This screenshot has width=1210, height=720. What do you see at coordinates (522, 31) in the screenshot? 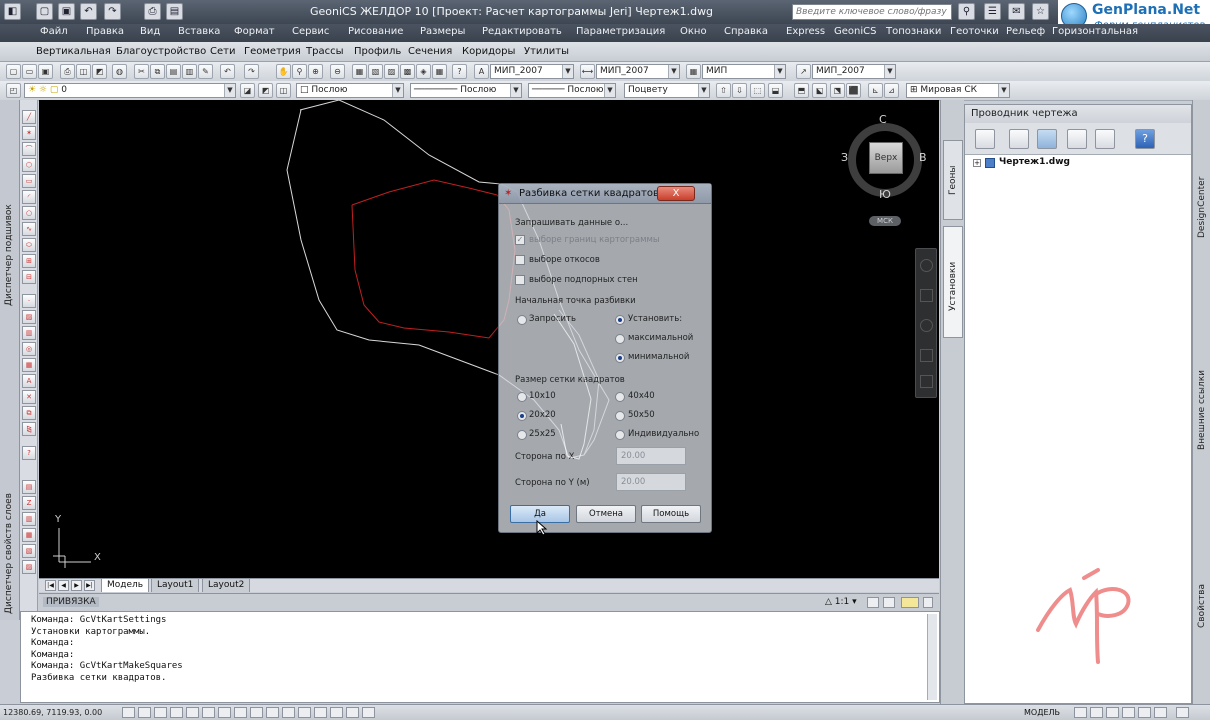
I see `menu-item-modify: Редактировать` at bounding box center [522, 31].